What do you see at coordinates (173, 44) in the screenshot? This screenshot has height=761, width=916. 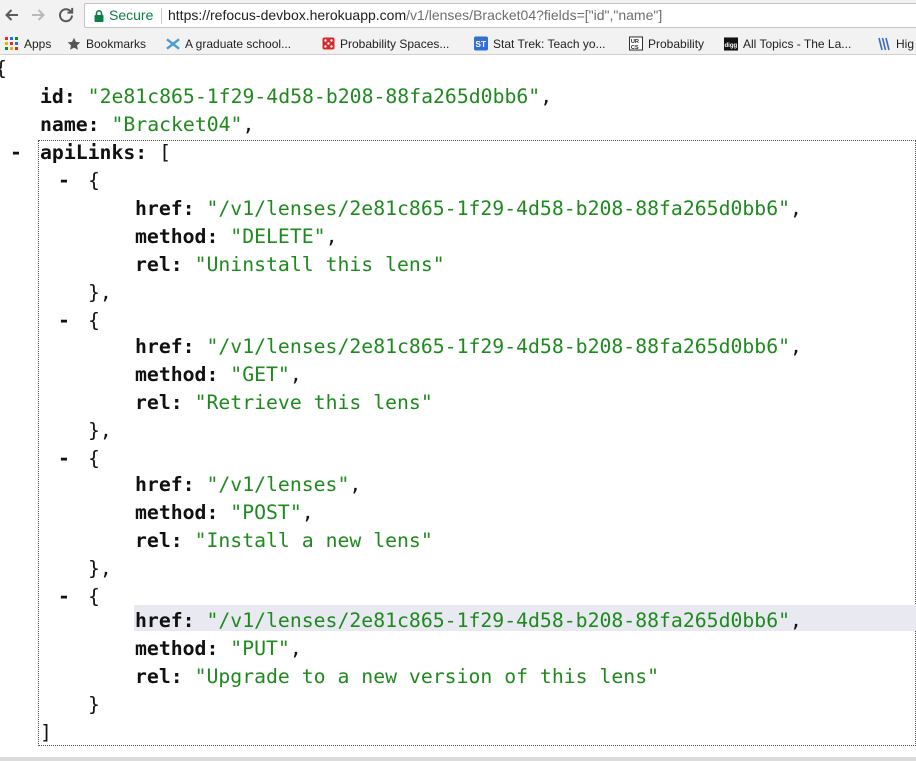 I see `unc-logo-icon` at bounding box center [173, 44].